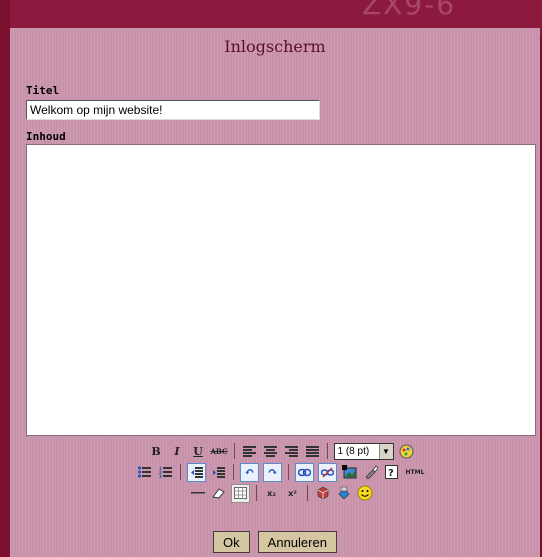 This screenshot has height=557, width=542. I want to click on indent-icon, so click(218, 472).